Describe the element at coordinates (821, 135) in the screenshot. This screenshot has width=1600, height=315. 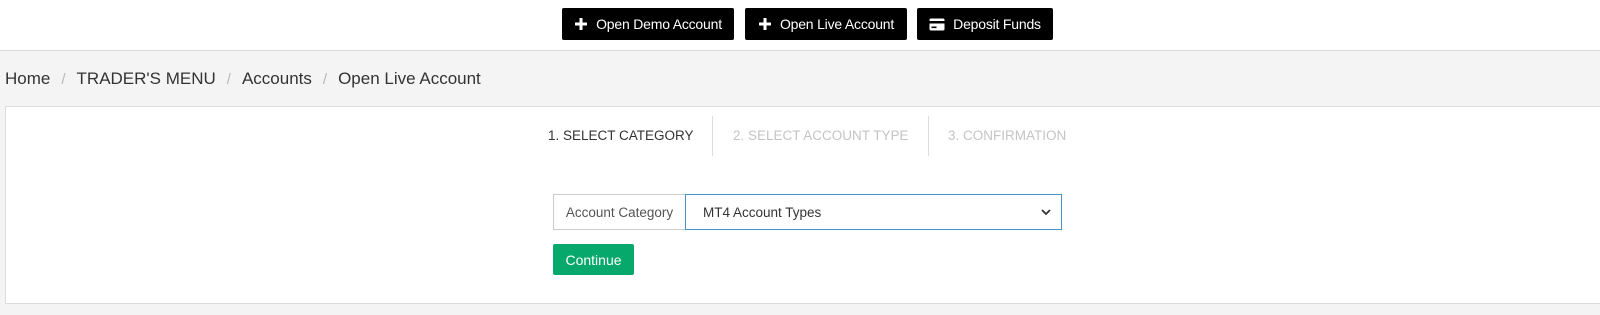
I see `step-select-account-type: 2. SELECT ACCOUNT TYPE` at that location.